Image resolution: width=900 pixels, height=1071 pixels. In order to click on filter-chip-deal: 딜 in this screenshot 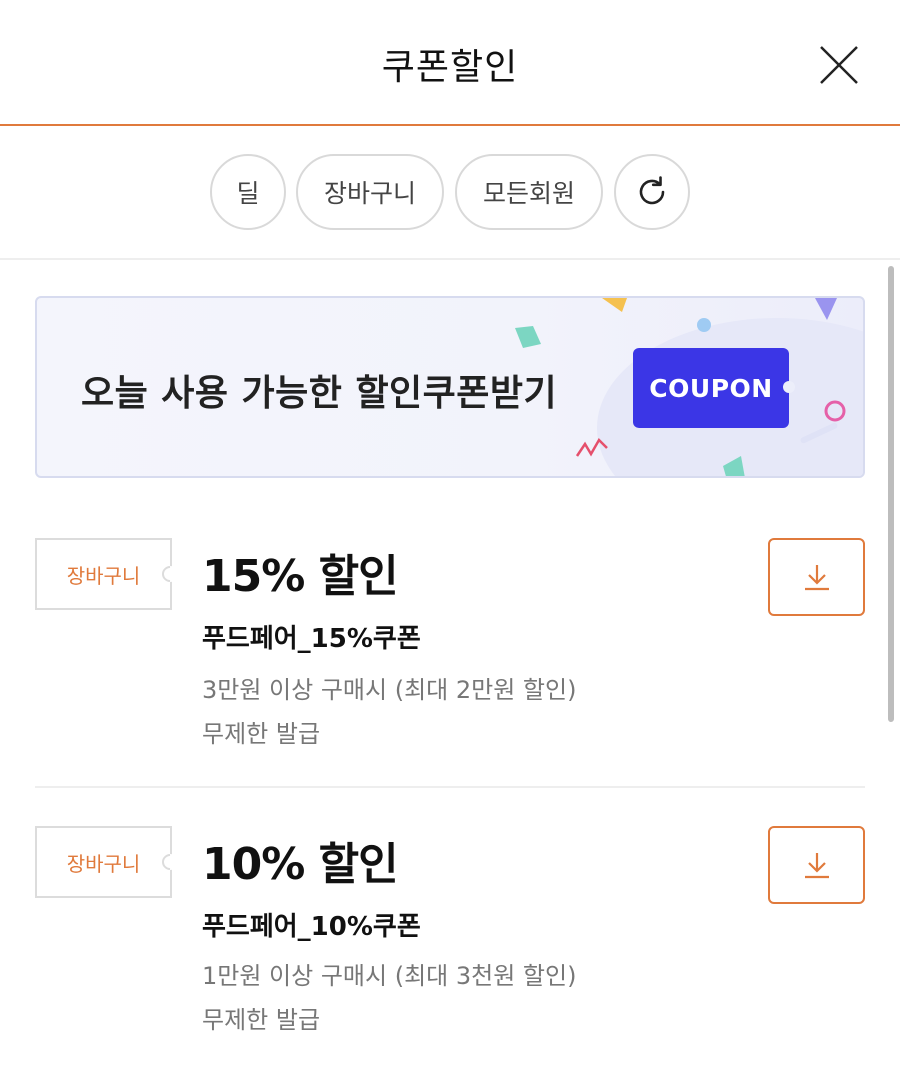, I will do `click(248, 192)`.